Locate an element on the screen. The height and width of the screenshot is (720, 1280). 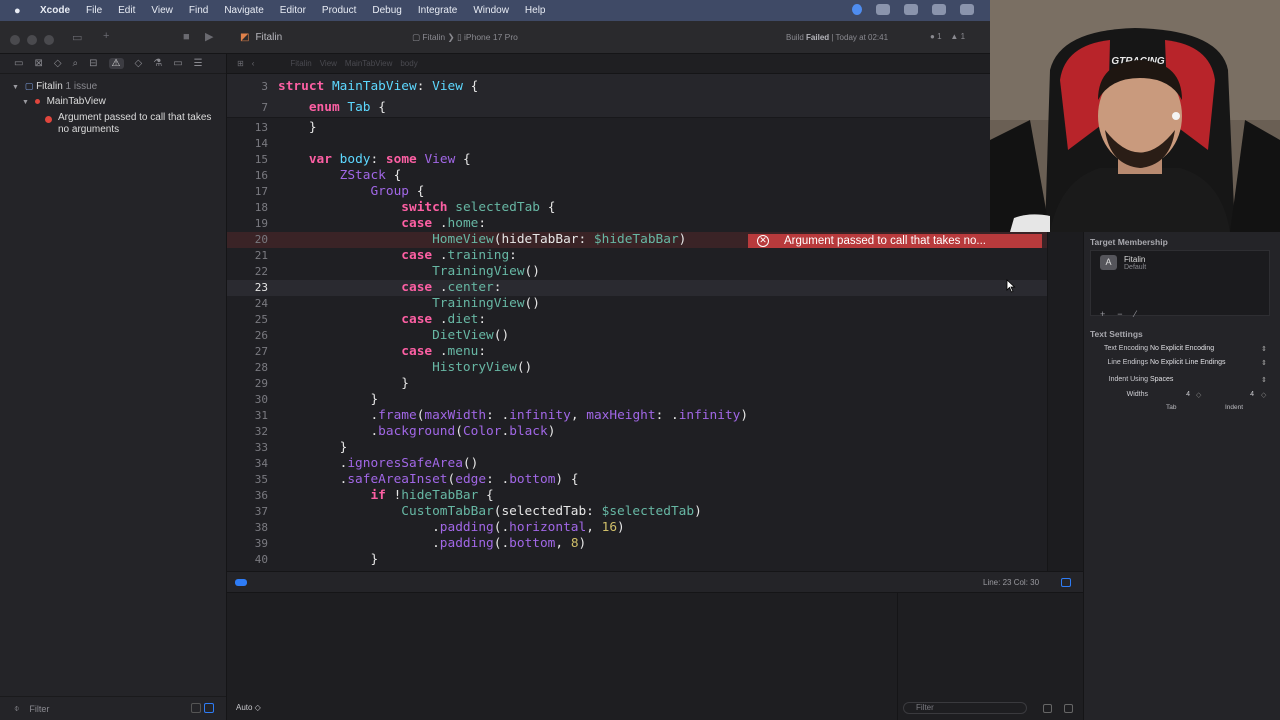
tree-row-file: ▼ MainTabView is located at coordinates (64, 101).